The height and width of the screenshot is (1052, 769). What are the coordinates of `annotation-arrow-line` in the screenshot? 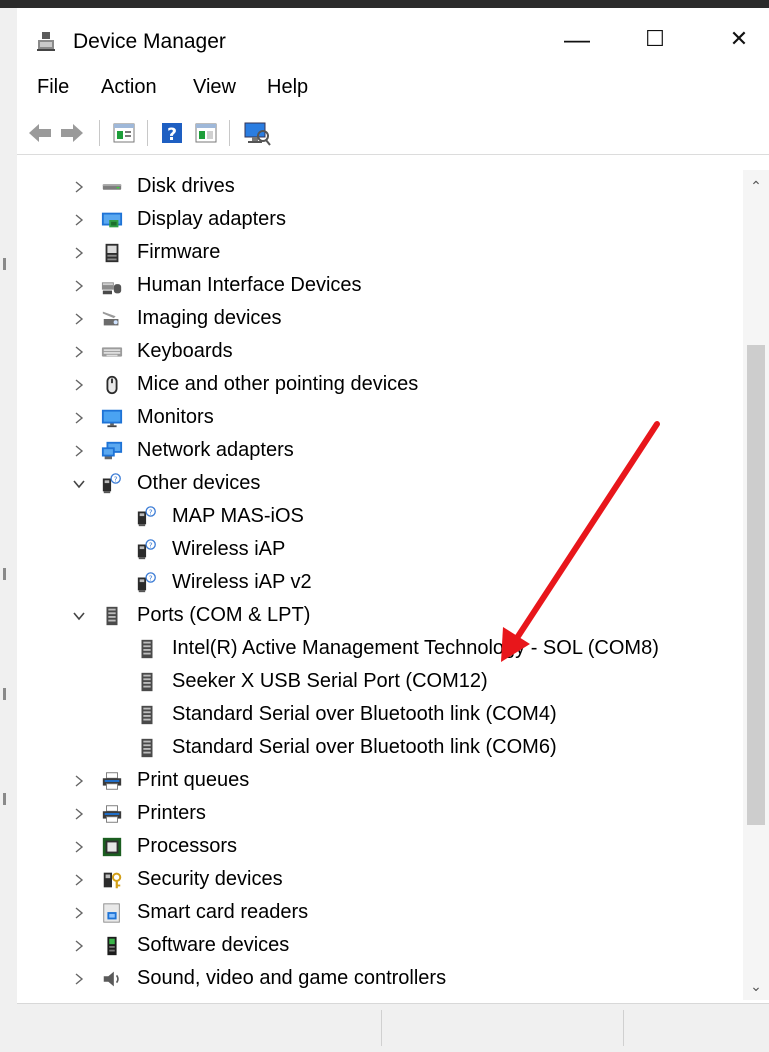 It's located at (586, 532).